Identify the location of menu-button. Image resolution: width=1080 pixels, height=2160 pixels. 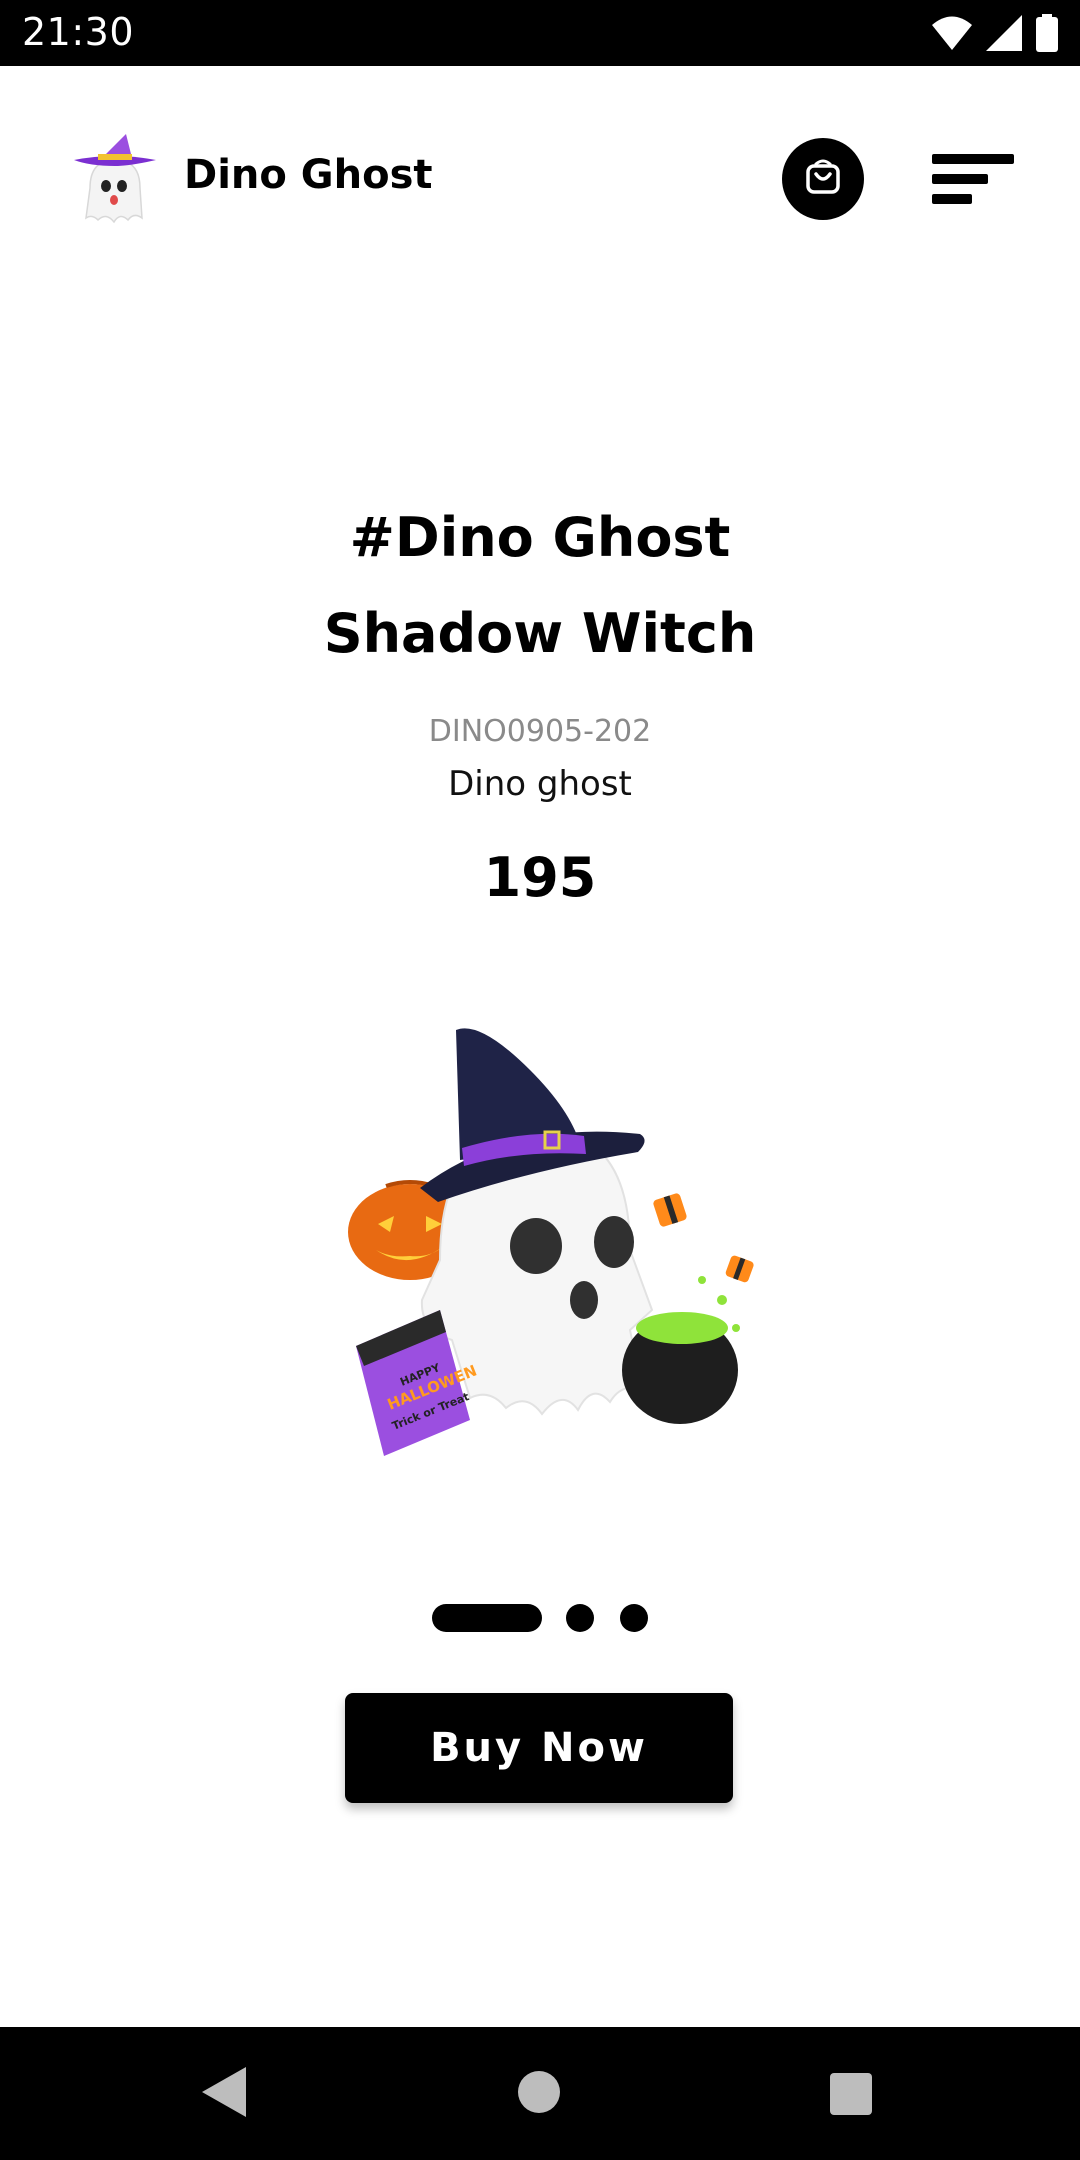
(971, 180).